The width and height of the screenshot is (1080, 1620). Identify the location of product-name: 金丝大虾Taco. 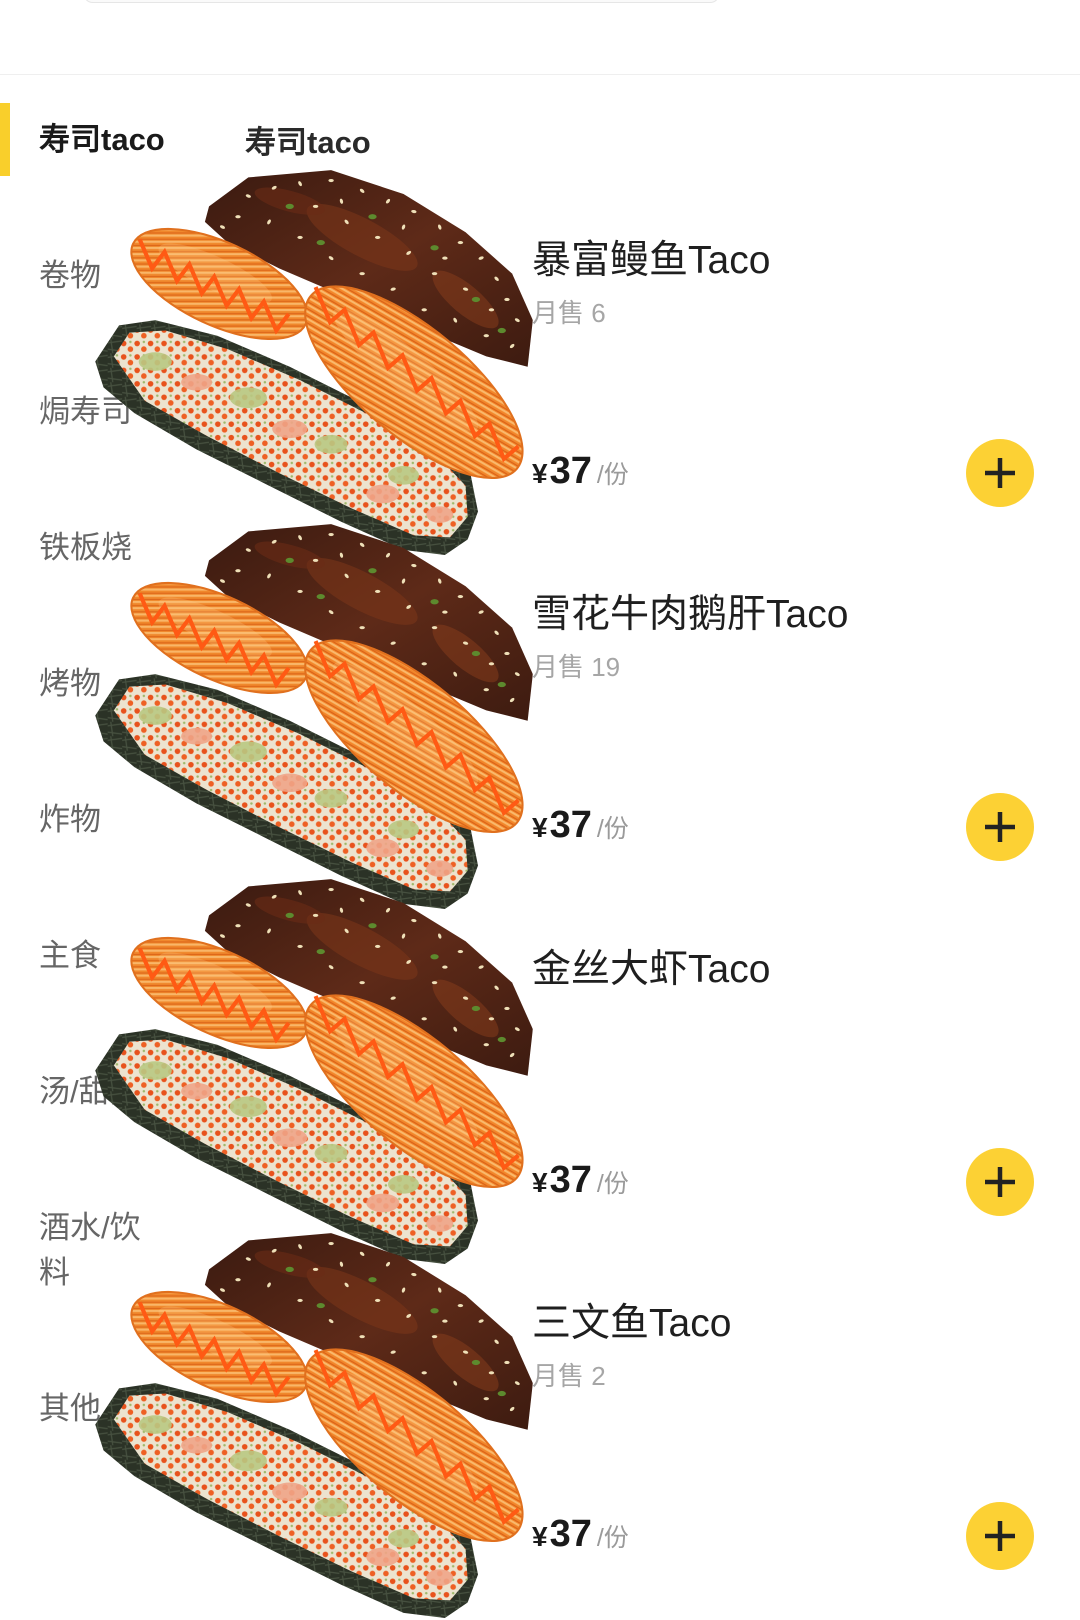
(651, 969).